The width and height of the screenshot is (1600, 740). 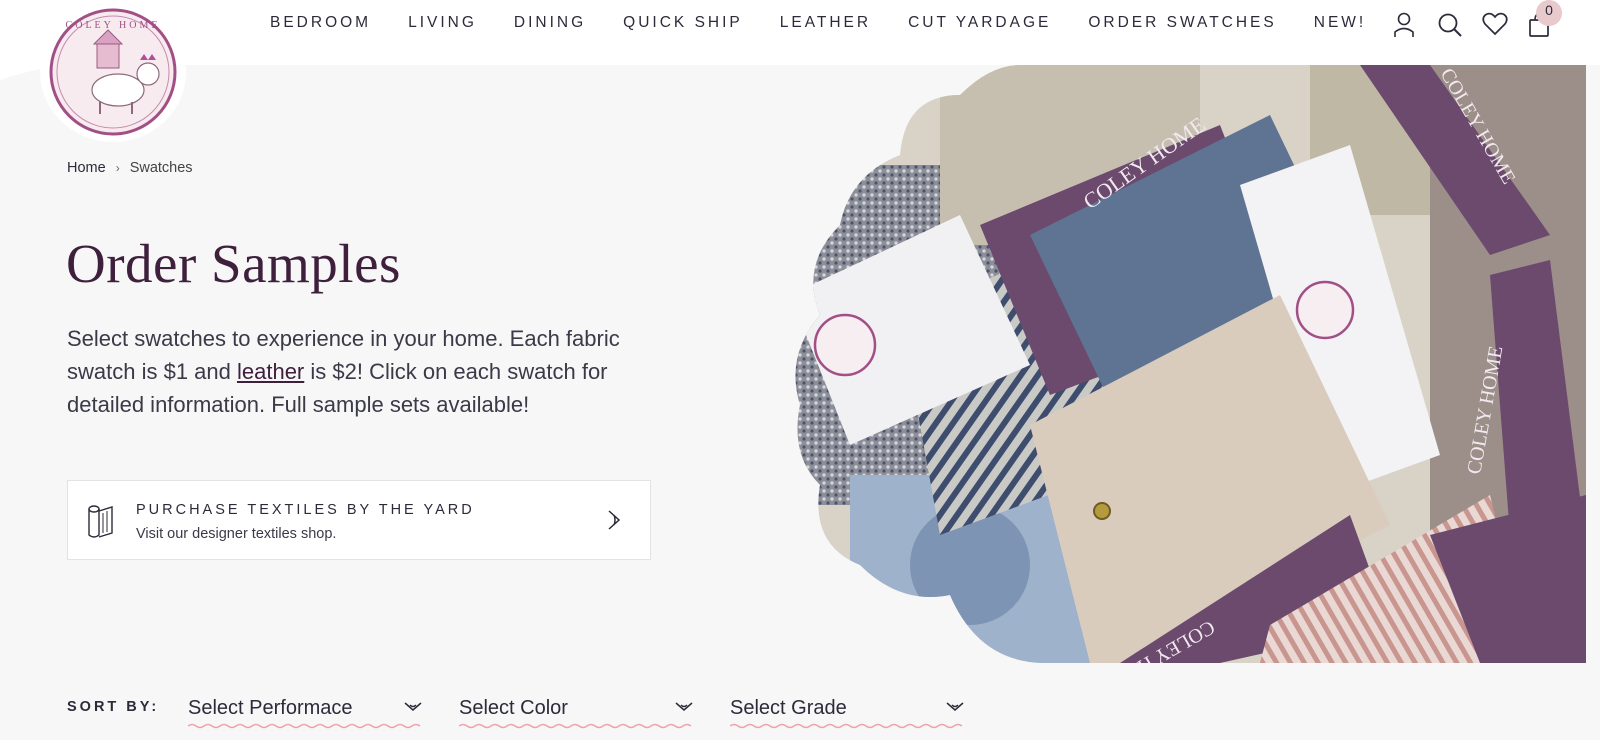 What do you see at coordinates (979, 23) in the screenshot?
I see `nav-cut-yardage: CUT YARDAGE` at bounding box center [979, 23].